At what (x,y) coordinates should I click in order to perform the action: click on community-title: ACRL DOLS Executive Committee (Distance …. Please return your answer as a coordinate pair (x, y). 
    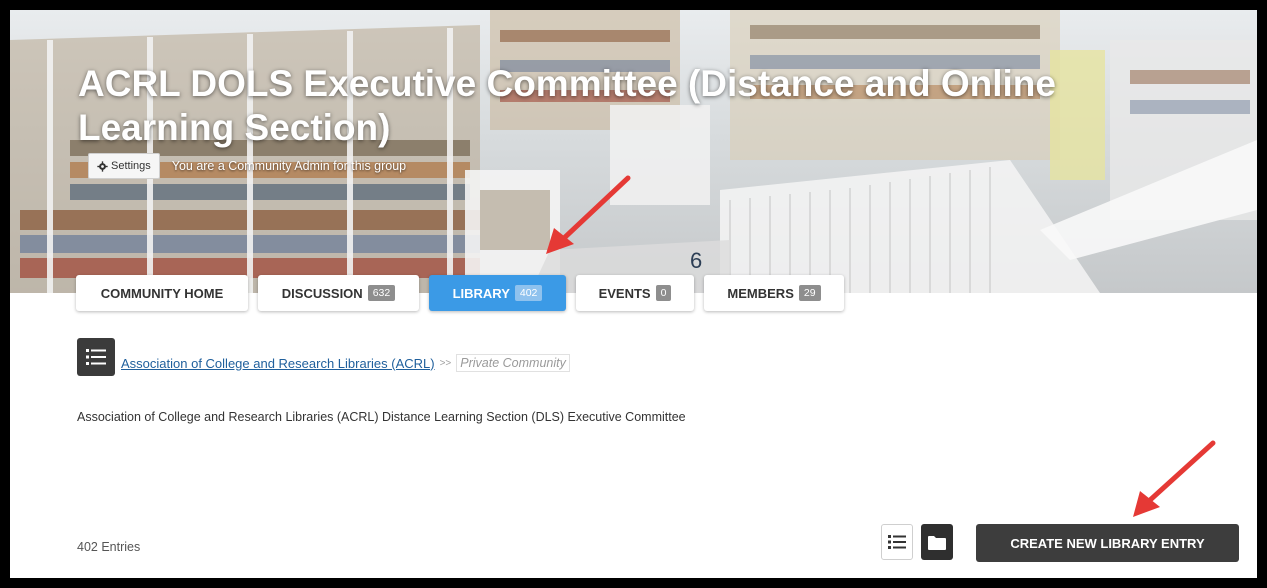
    Looking at the image, I should click on (578, 106).